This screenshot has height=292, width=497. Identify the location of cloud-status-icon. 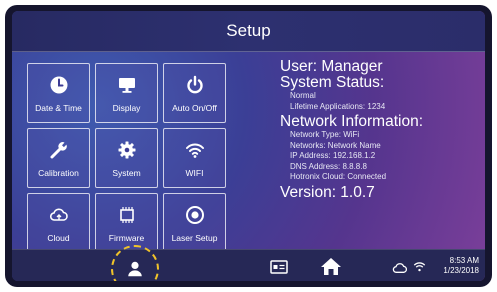
(400, 267).